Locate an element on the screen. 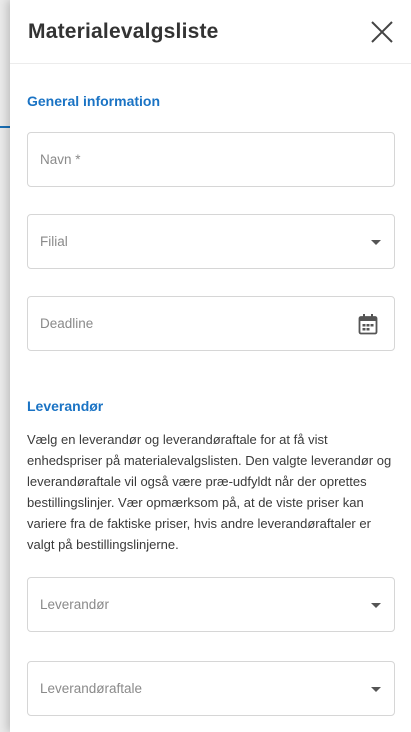 This screenshot has width=411, height=732. name-input: Navn * is located at coordinates (211, 159).